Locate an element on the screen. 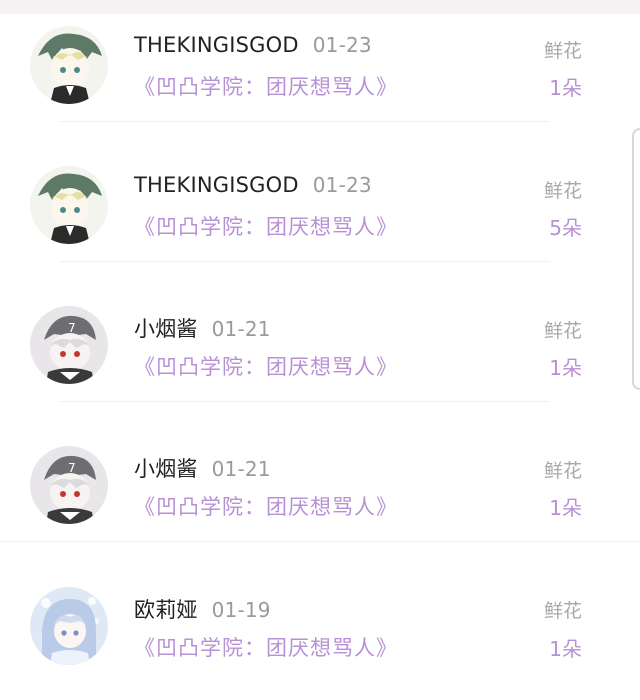 This screenshot has width=640, height=700. gift-count: 5朵 is located at coordinates (565, 228).